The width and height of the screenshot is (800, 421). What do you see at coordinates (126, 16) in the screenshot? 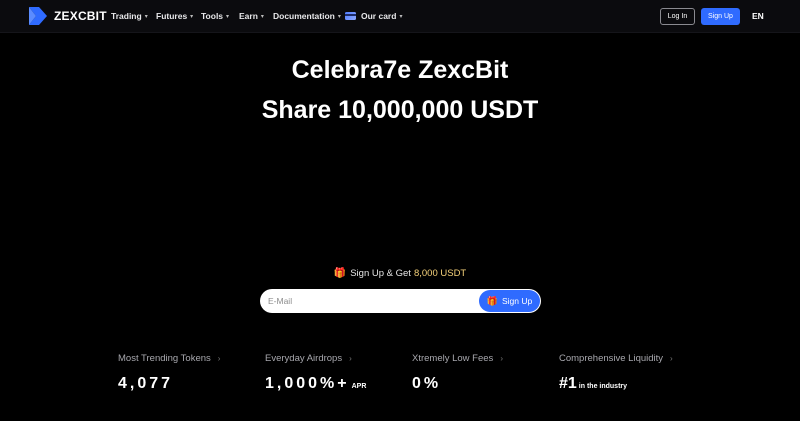
I see `nav-item-label: Trading` at bounding box center [126, 16].